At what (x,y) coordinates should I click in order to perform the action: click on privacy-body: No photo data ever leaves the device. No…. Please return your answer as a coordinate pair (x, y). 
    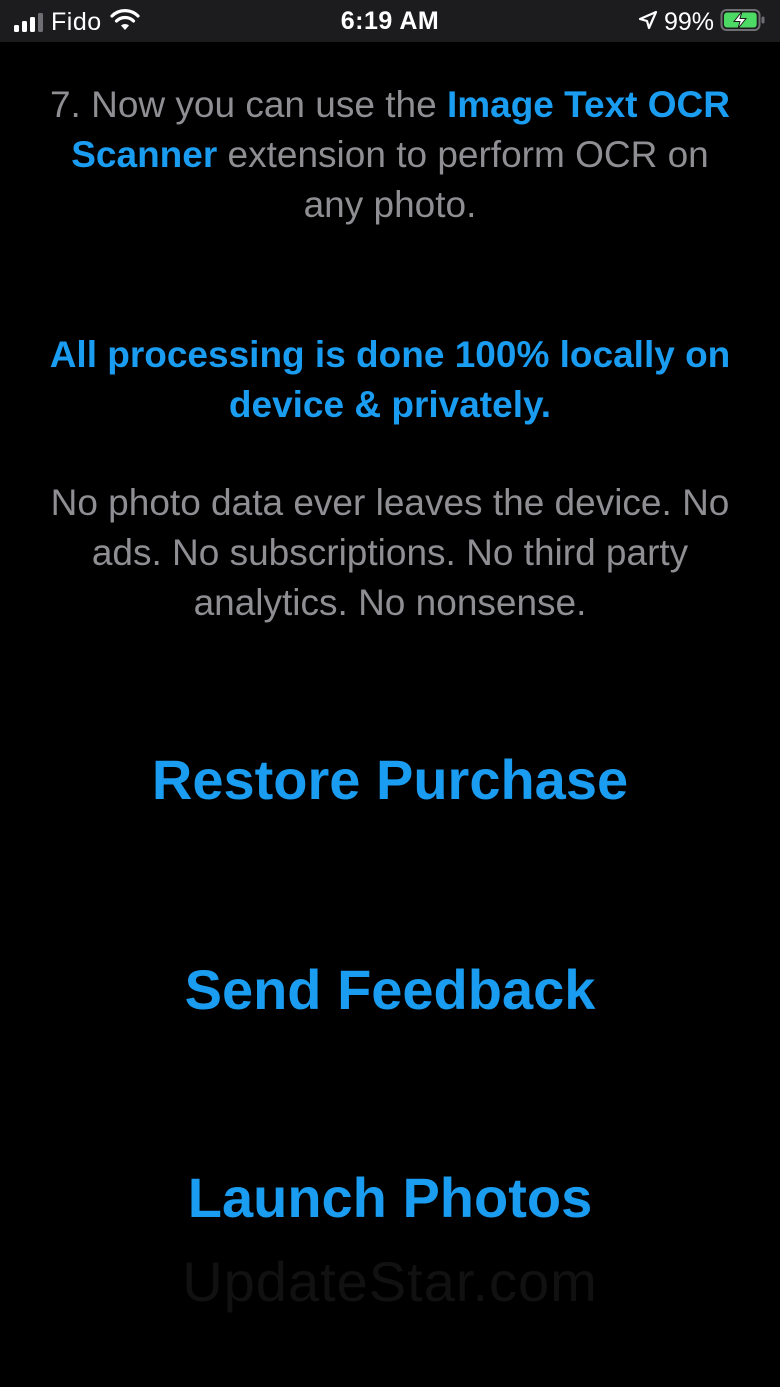
    Looking at the image, I should click on (390, 552).